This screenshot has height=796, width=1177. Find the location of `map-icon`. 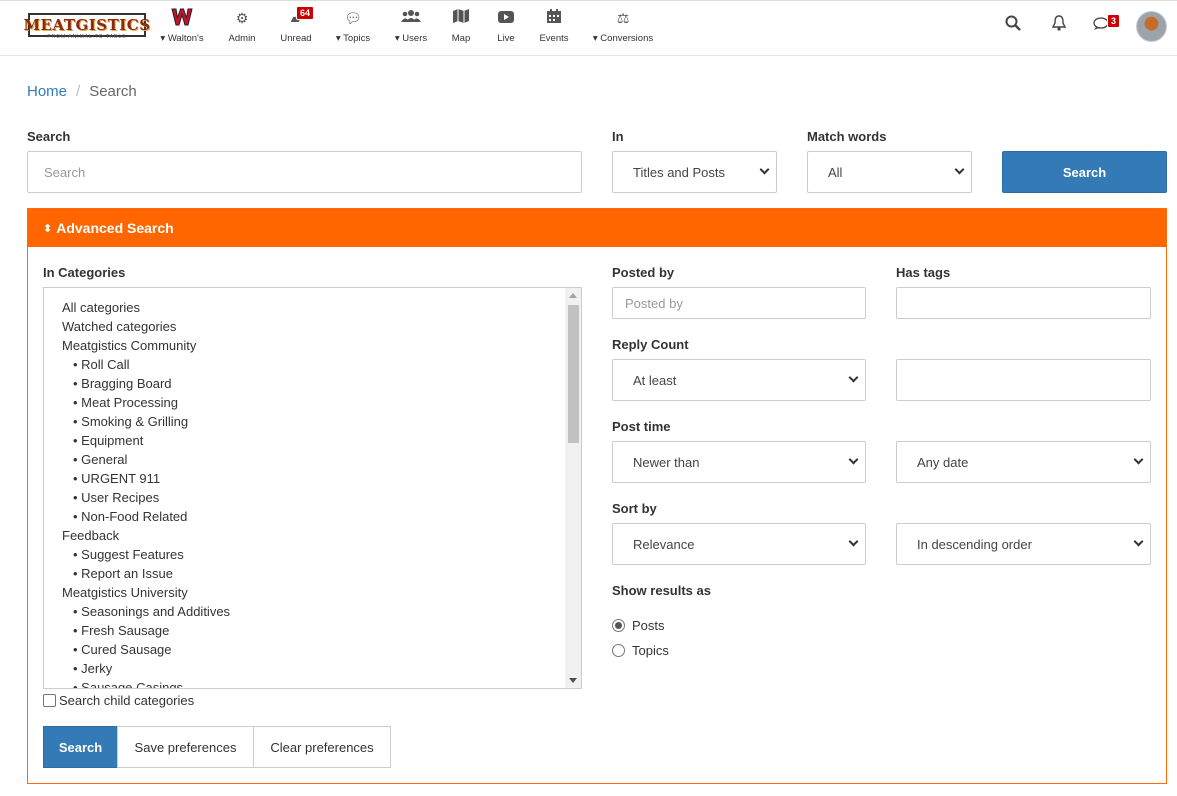

map-icon is located at coordinates (461, 18).